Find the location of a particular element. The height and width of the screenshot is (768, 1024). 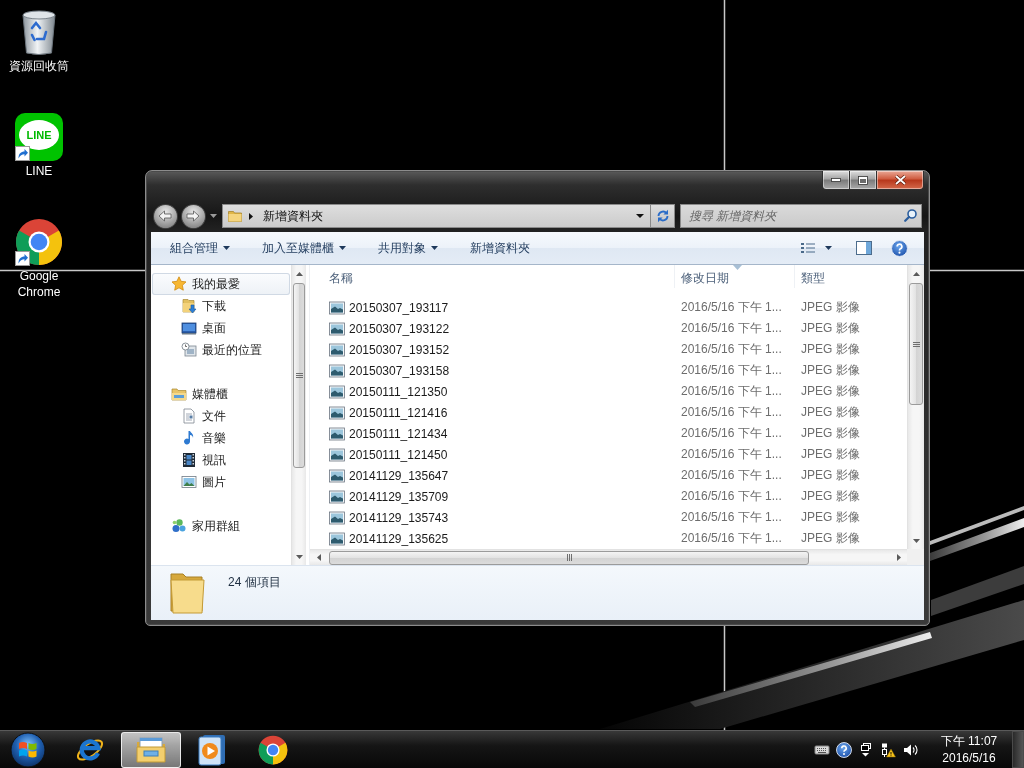

search-icon is located at coordinates (910, 215).